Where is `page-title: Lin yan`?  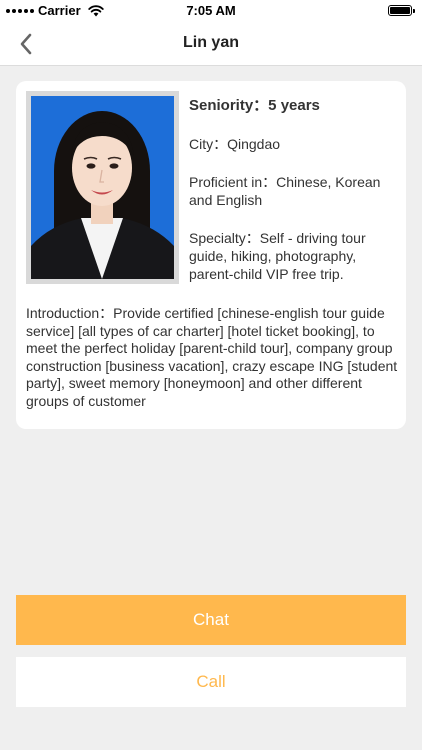 page-title: Lin yan is located at coordinates (210, 42).